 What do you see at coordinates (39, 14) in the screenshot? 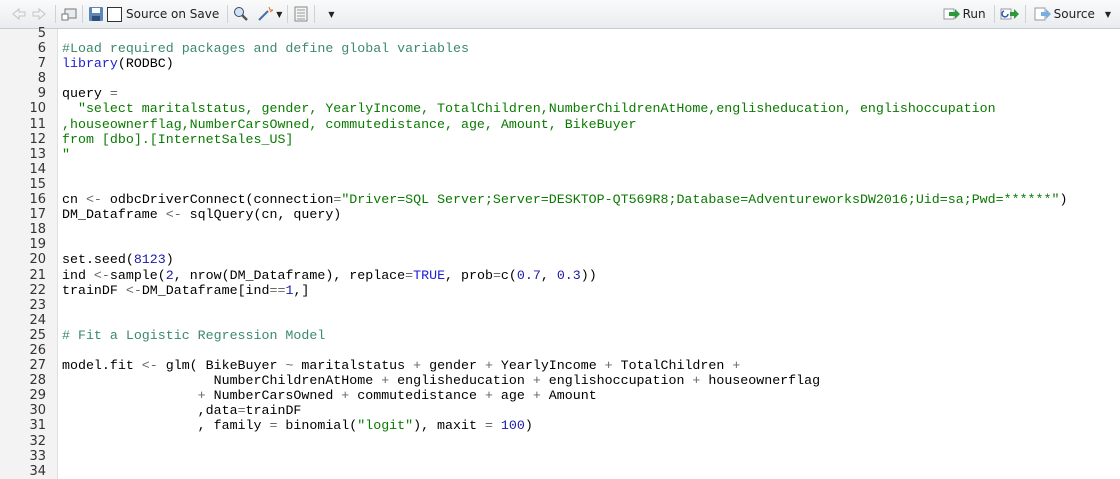
I see `forward-arrow-icon` at bounding box center [39, 14].